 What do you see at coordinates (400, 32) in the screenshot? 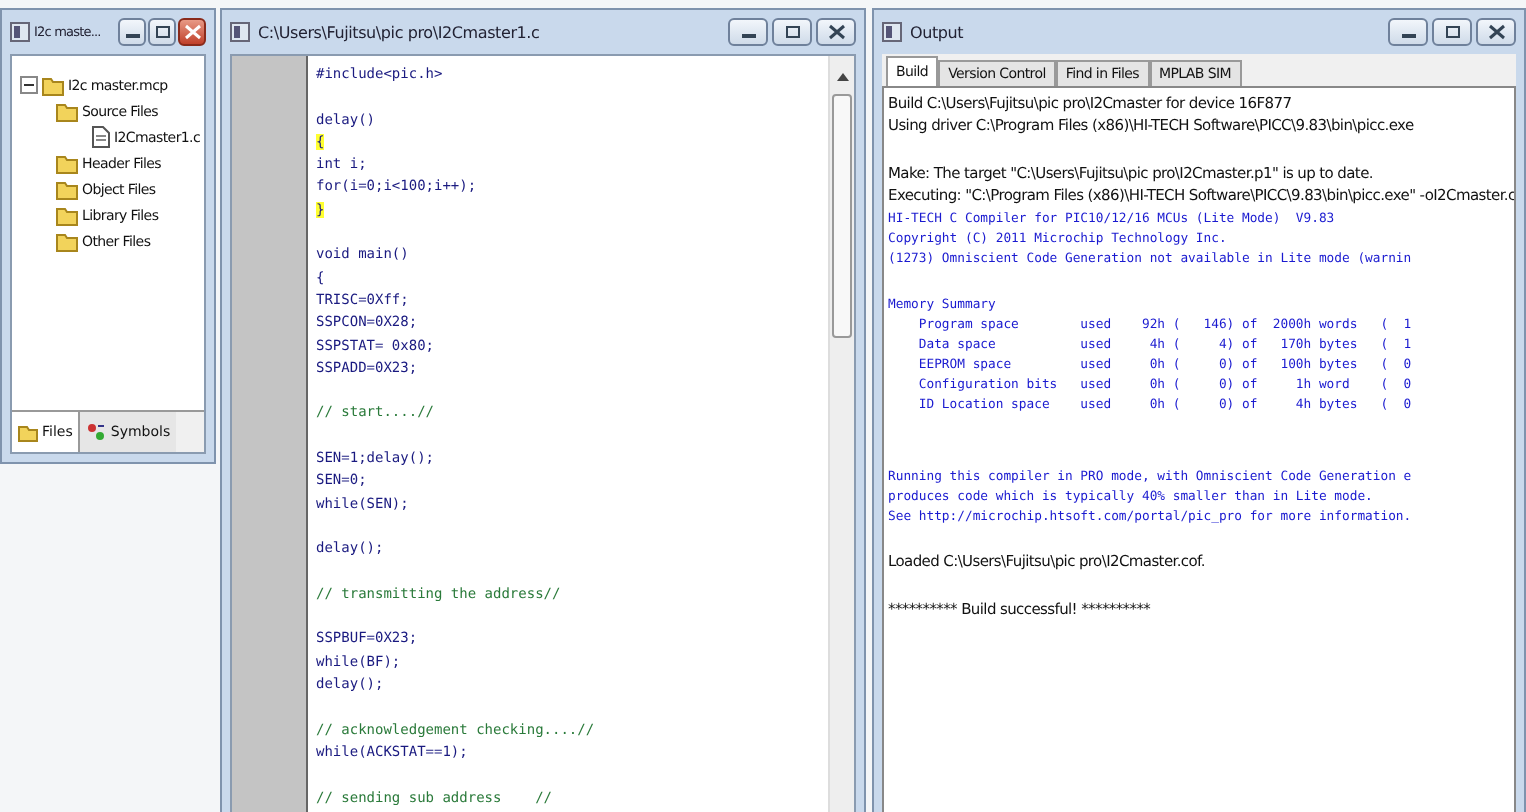
I see `window-title: C:\Users\Fujitsu\pic pro\I2Cmaster1.c` at bounding box center [400, 32].